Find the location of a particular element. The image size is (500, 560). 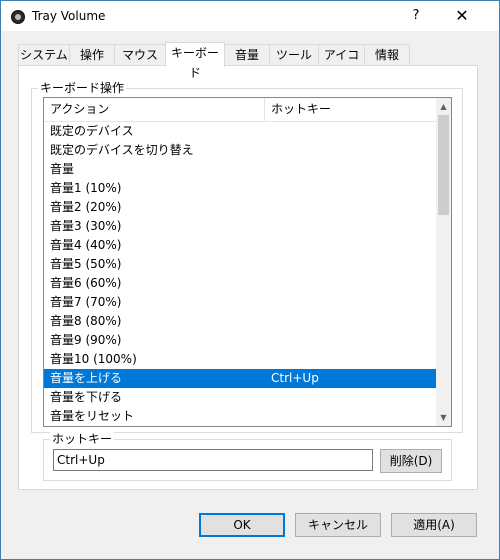

tab-info: 情報 is located at coordinates (387, 55).